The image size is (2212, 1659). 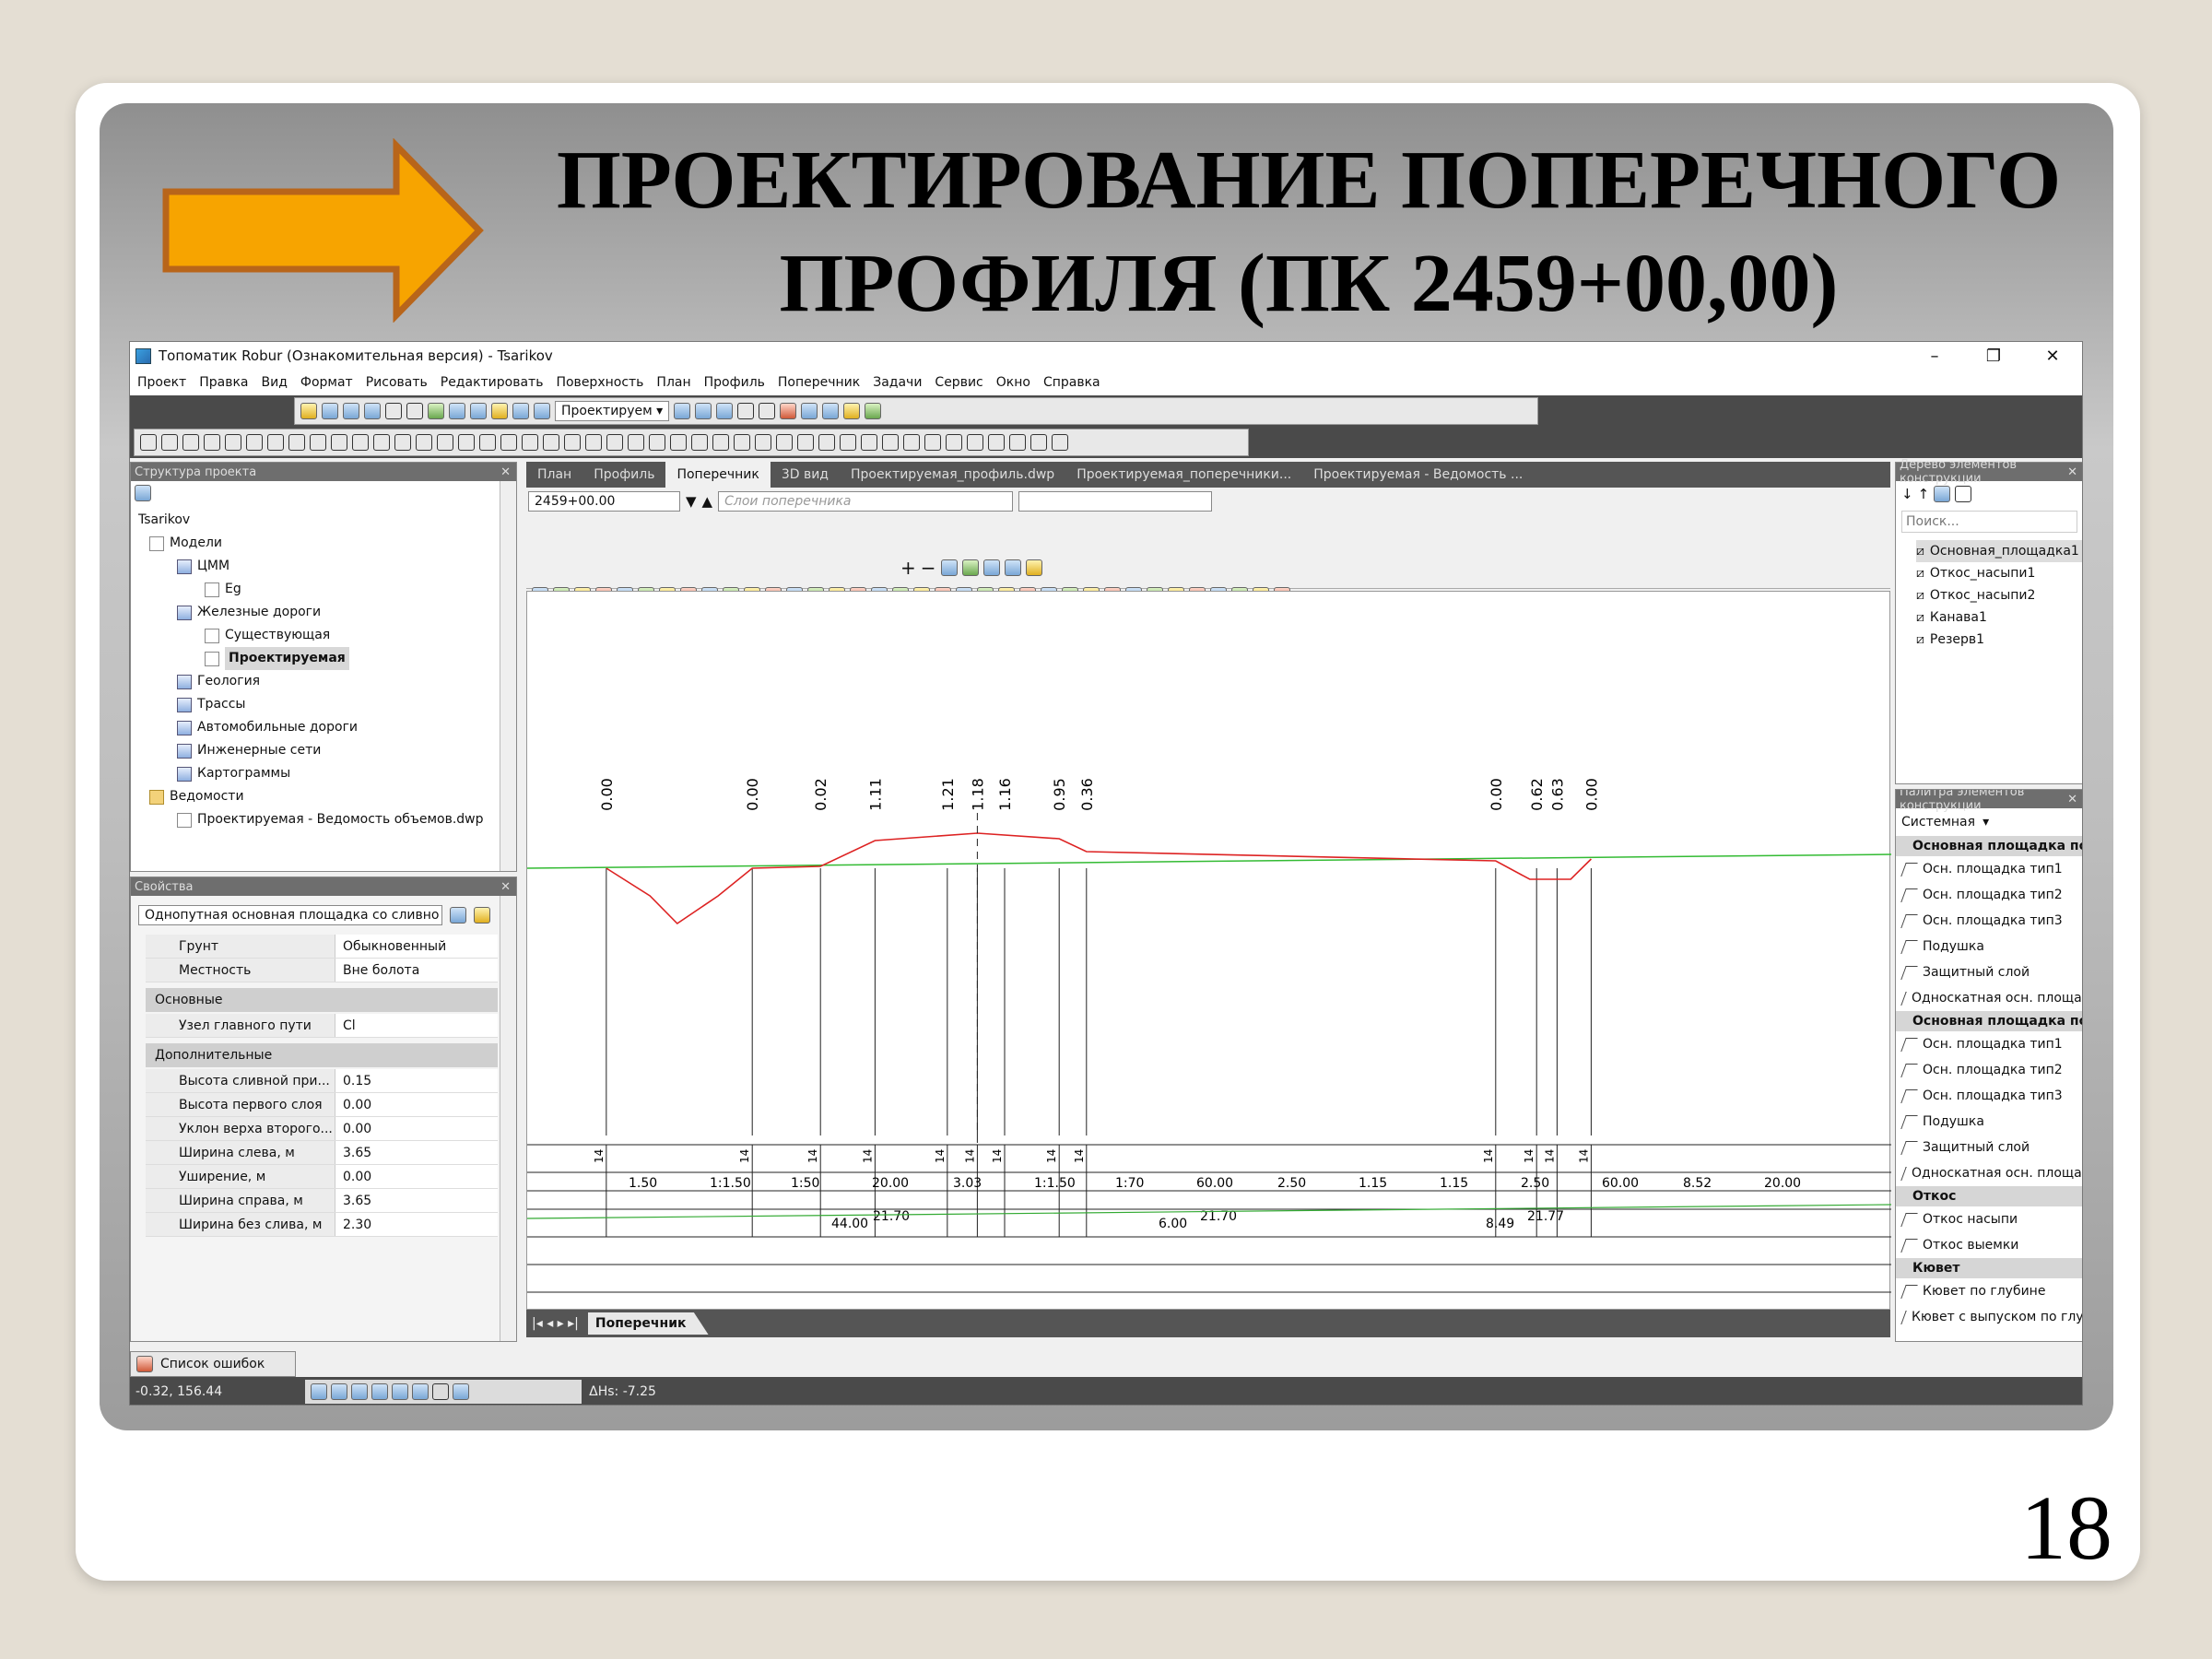 What do you see at coordinates (309, 704) in the screenshot?
I see `tree-item-routes: Трассы` at bounding box center [309, 704].